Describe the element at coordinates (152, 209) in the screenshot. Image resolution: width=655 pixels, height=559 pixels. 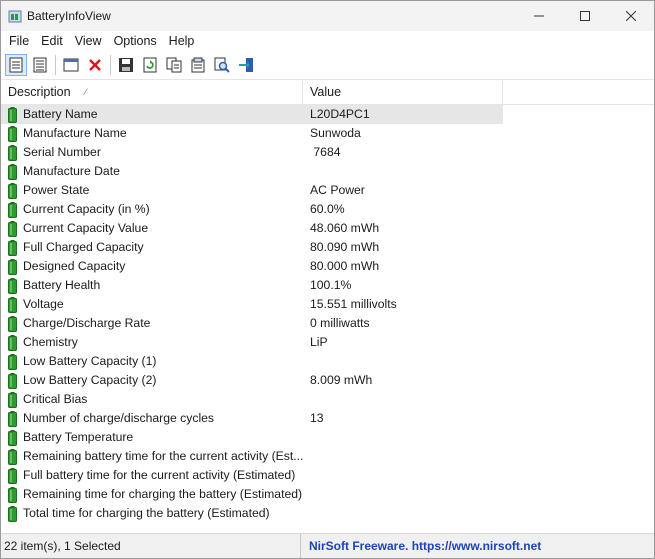
I see `row-description-cell: Current Capacity (in %)` at that location.